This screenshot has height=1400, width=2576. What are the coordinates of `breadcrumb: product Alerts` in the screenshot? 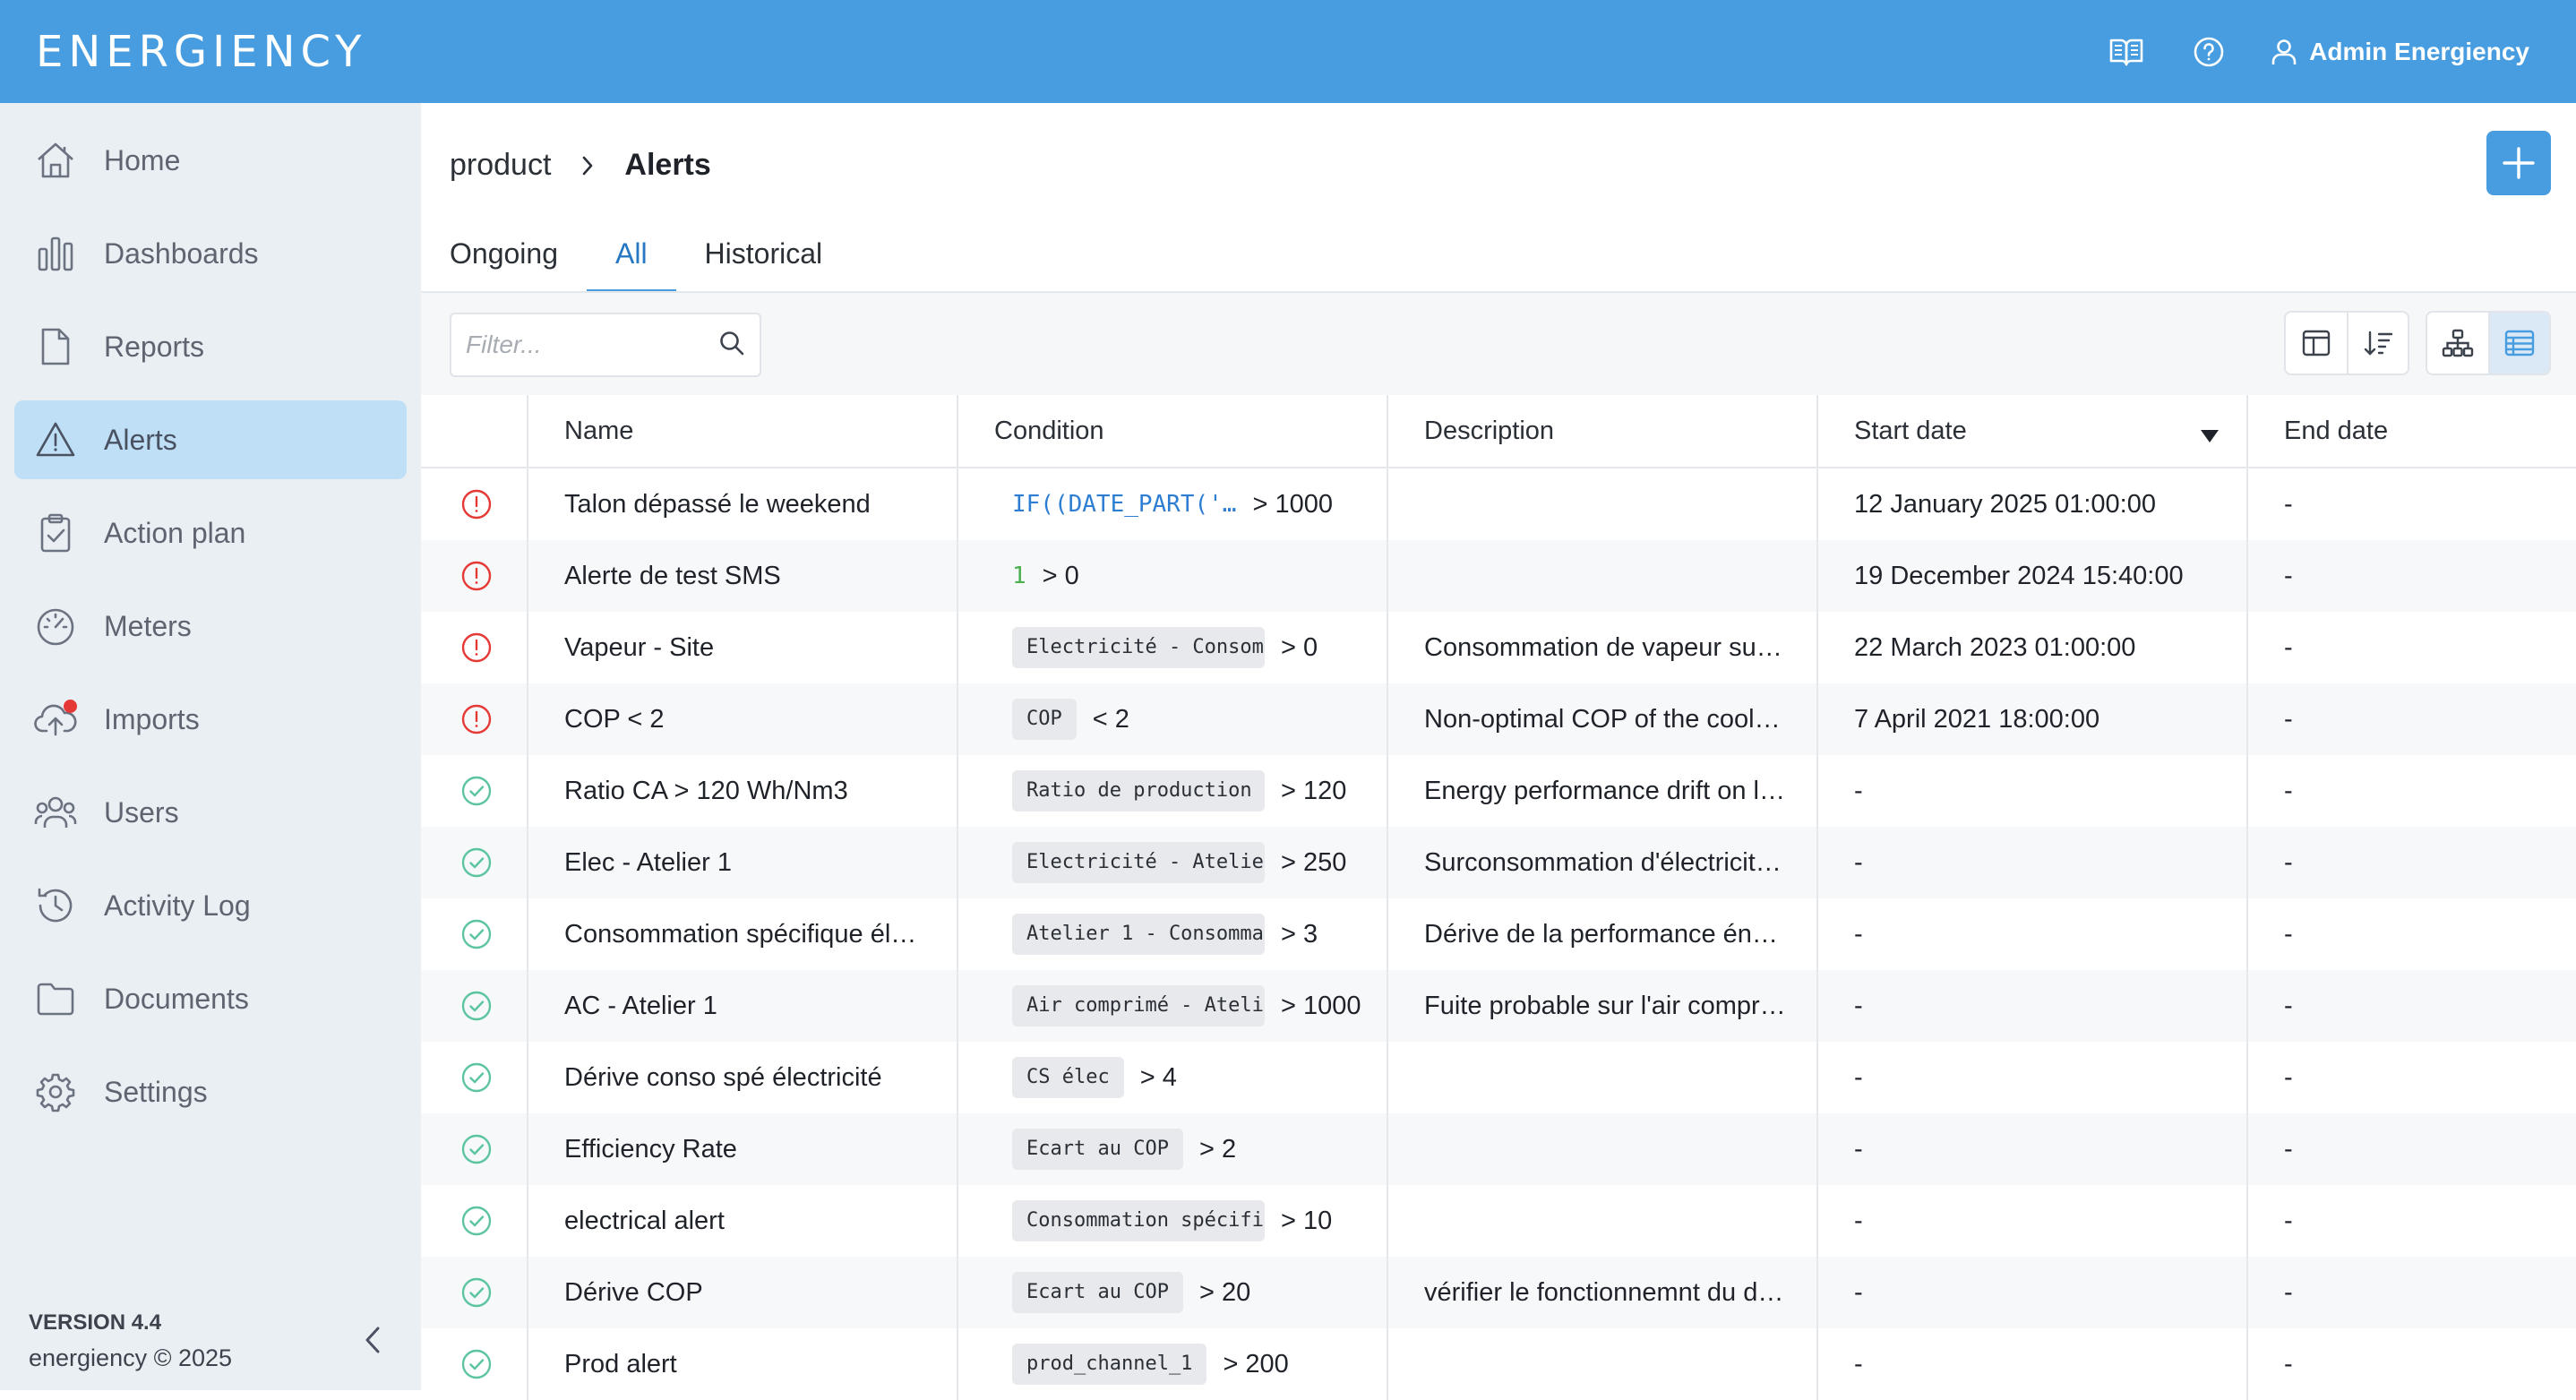 It's located at (580, 165).